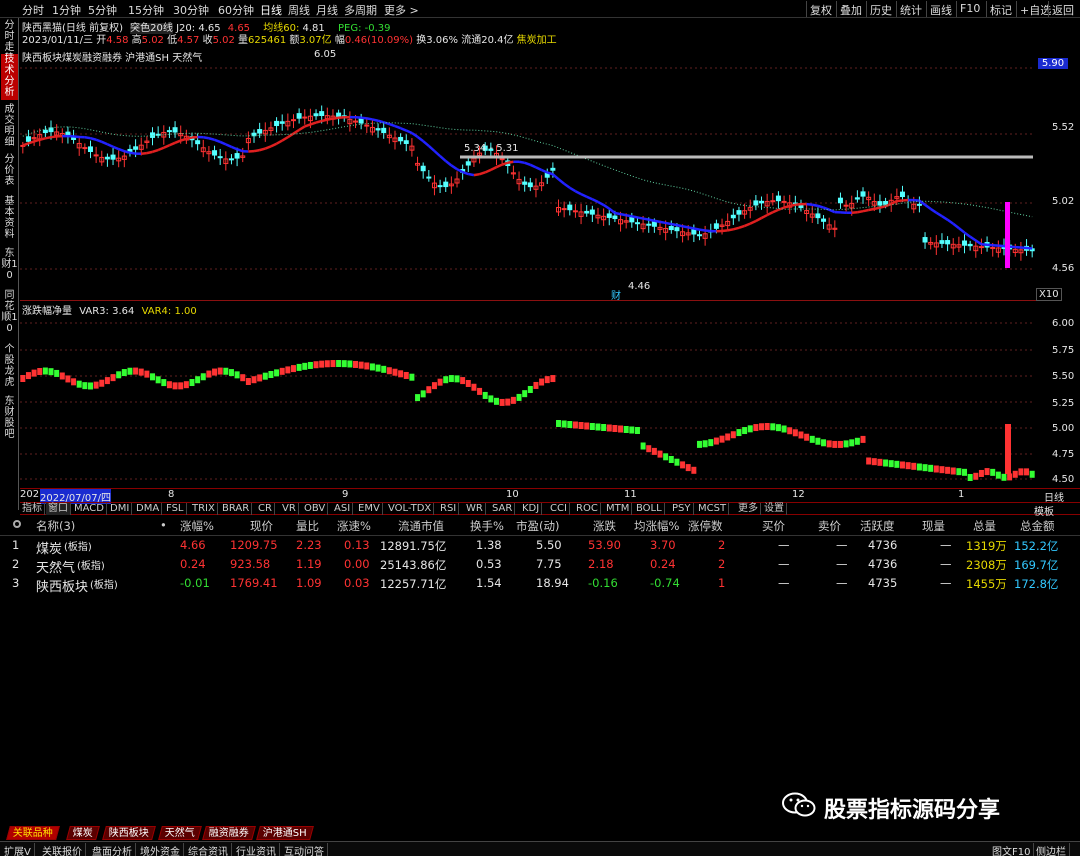  Describe the element at coordinates (360, 10) in the screenshot. I see `tf-multi: 多周期` at that location.